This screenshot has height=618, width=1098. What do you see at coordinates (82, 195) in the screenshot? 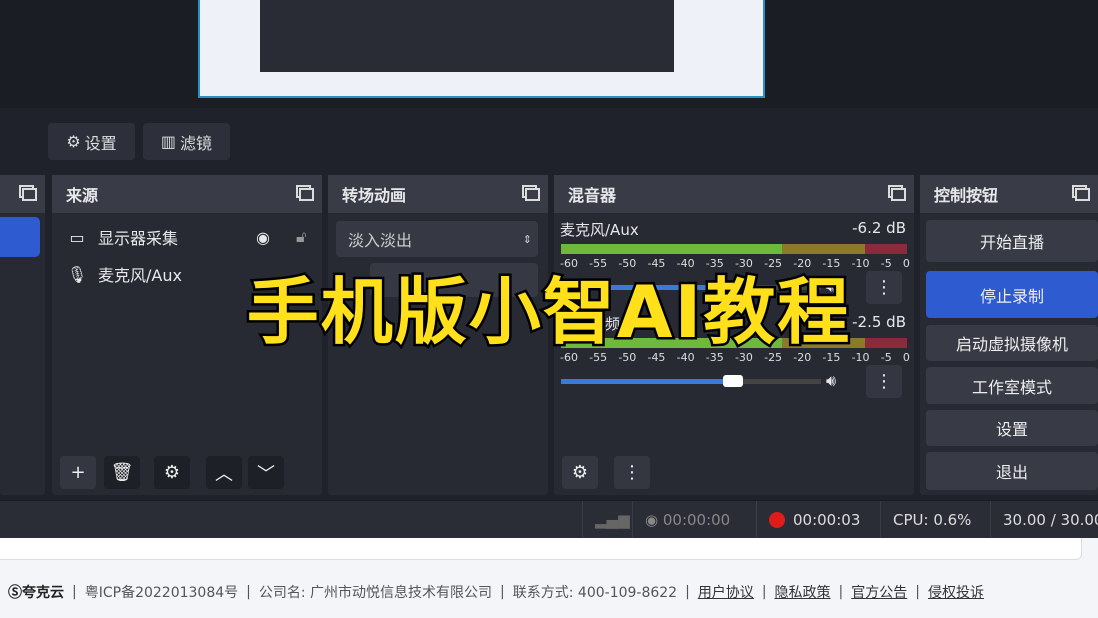
I see `sources-title: 来源` at bounding box center [82, 195].